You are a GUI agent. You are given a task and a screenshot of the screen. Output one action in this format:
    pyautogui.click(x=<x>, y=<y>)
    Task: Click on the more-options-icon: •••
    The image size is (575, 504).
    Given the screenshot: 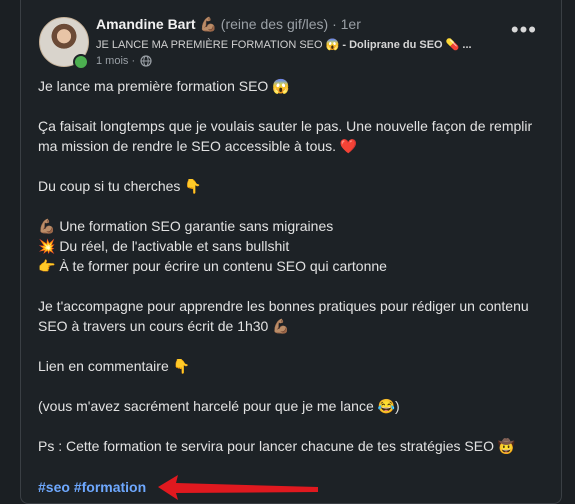 What is the action you would take?
    pyautogui.click(x=524, y=30)
    